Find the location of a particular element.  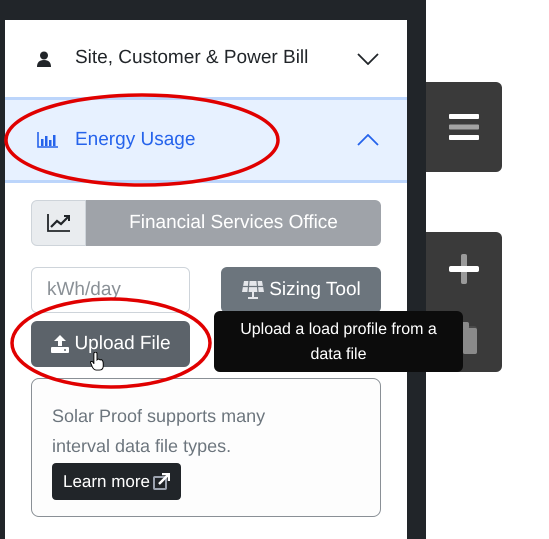

chevron-down-icon is located at coordinates (368, 58).